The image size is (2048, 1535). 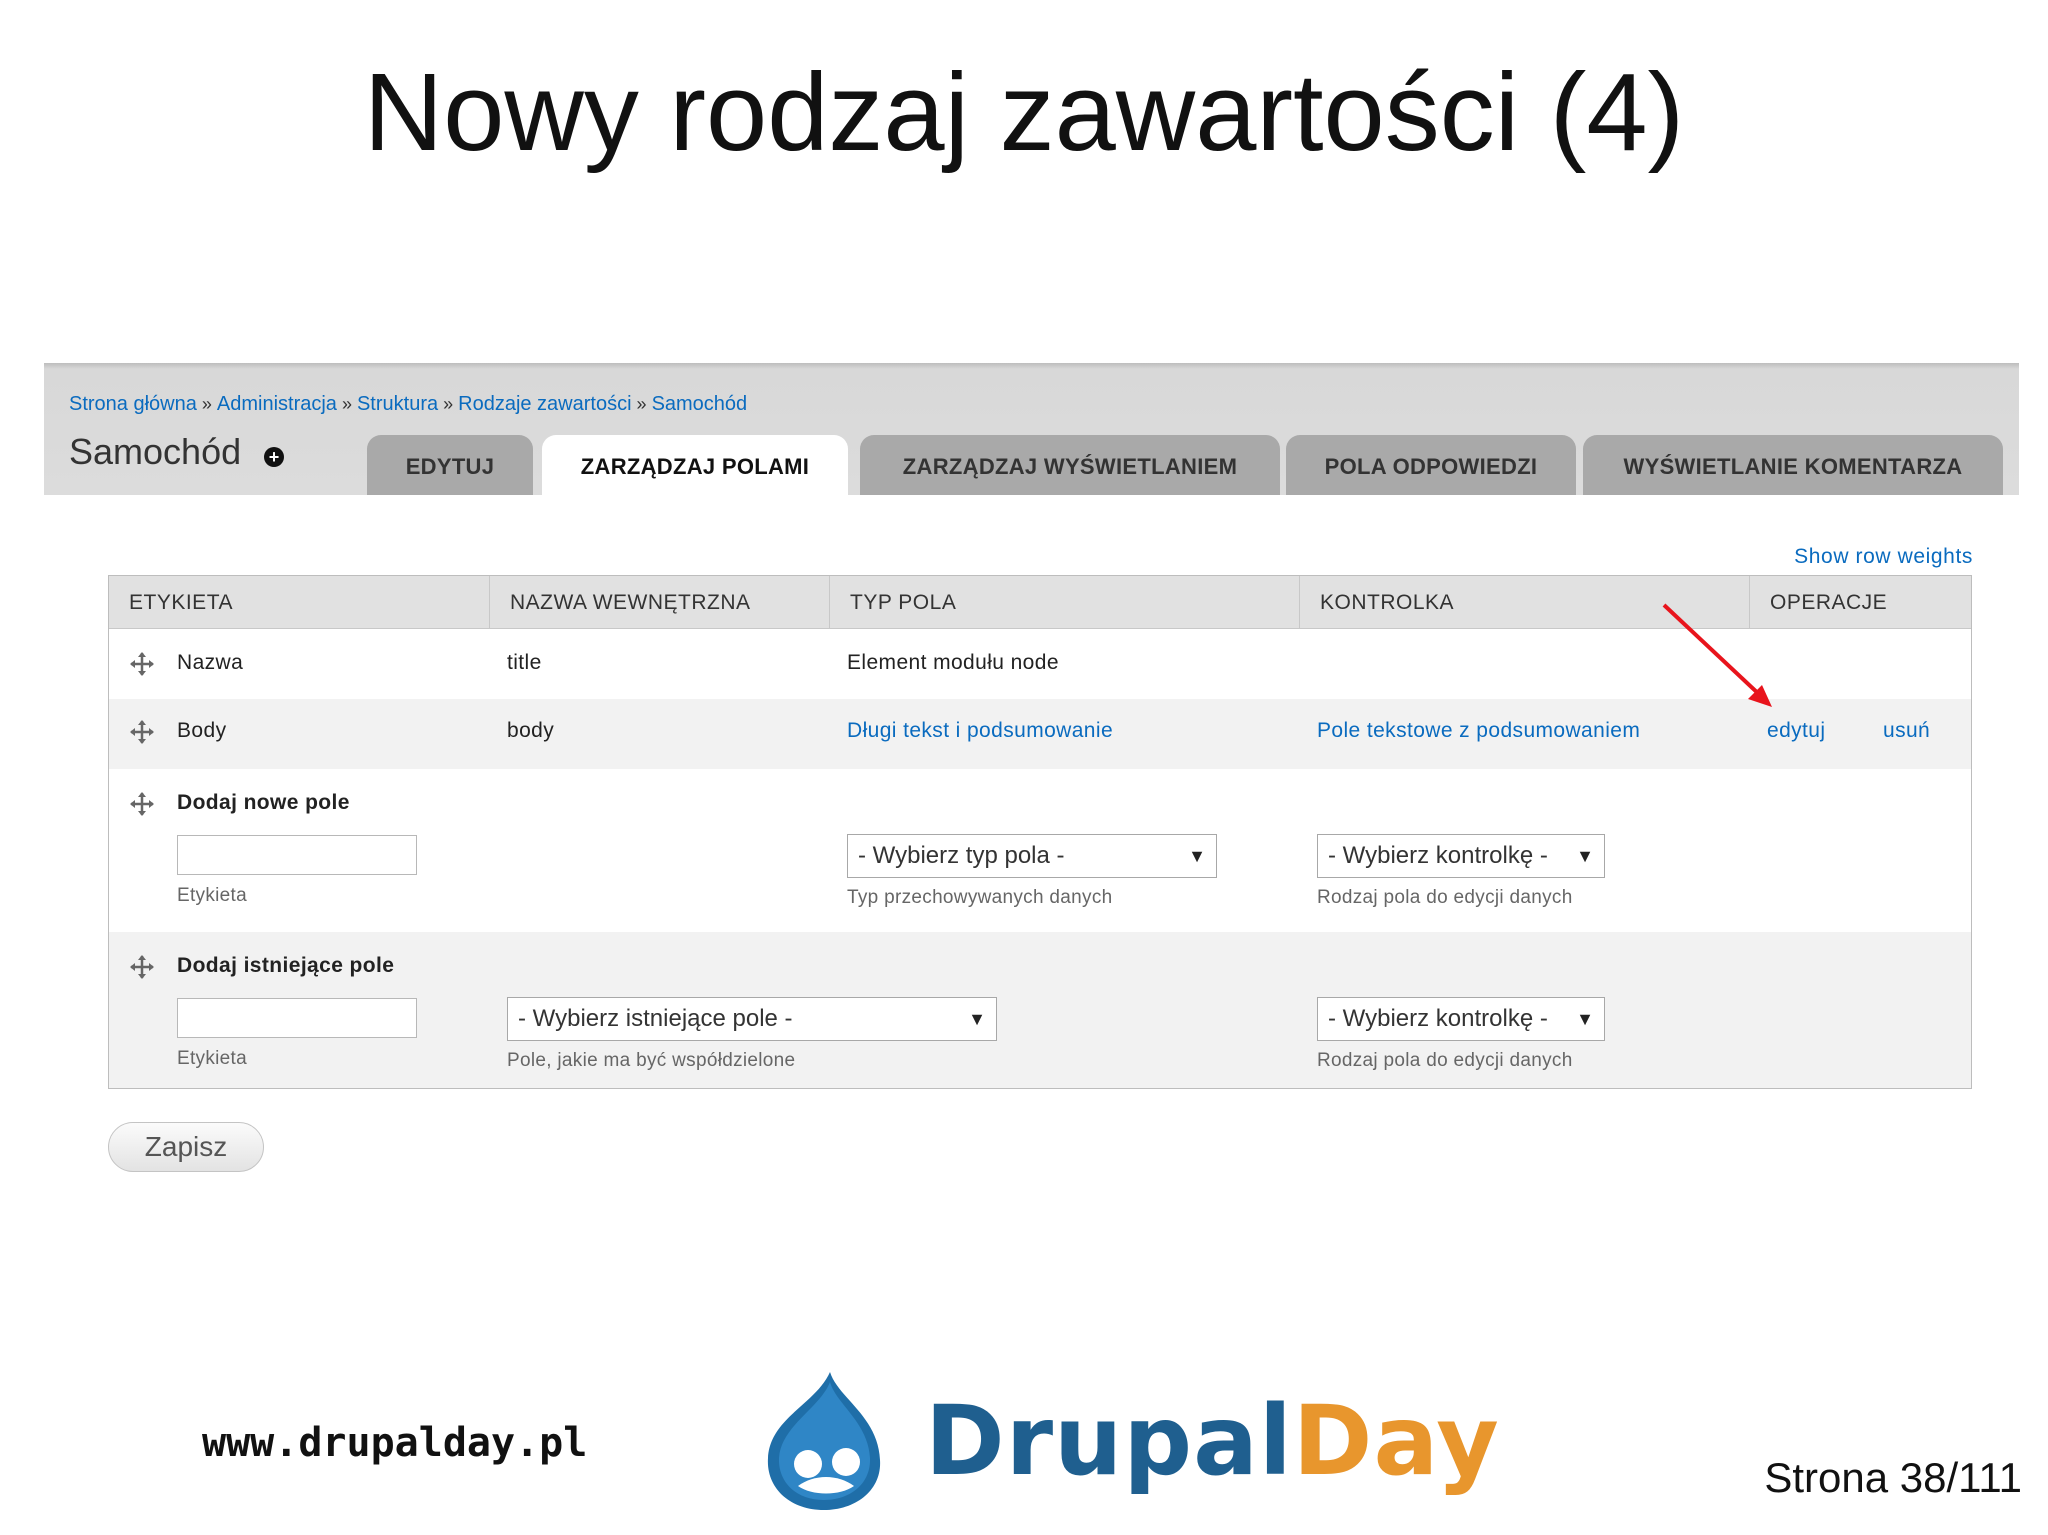 I want to click on new-field-label-desc: Etykieta, so click(x=212, y=895).